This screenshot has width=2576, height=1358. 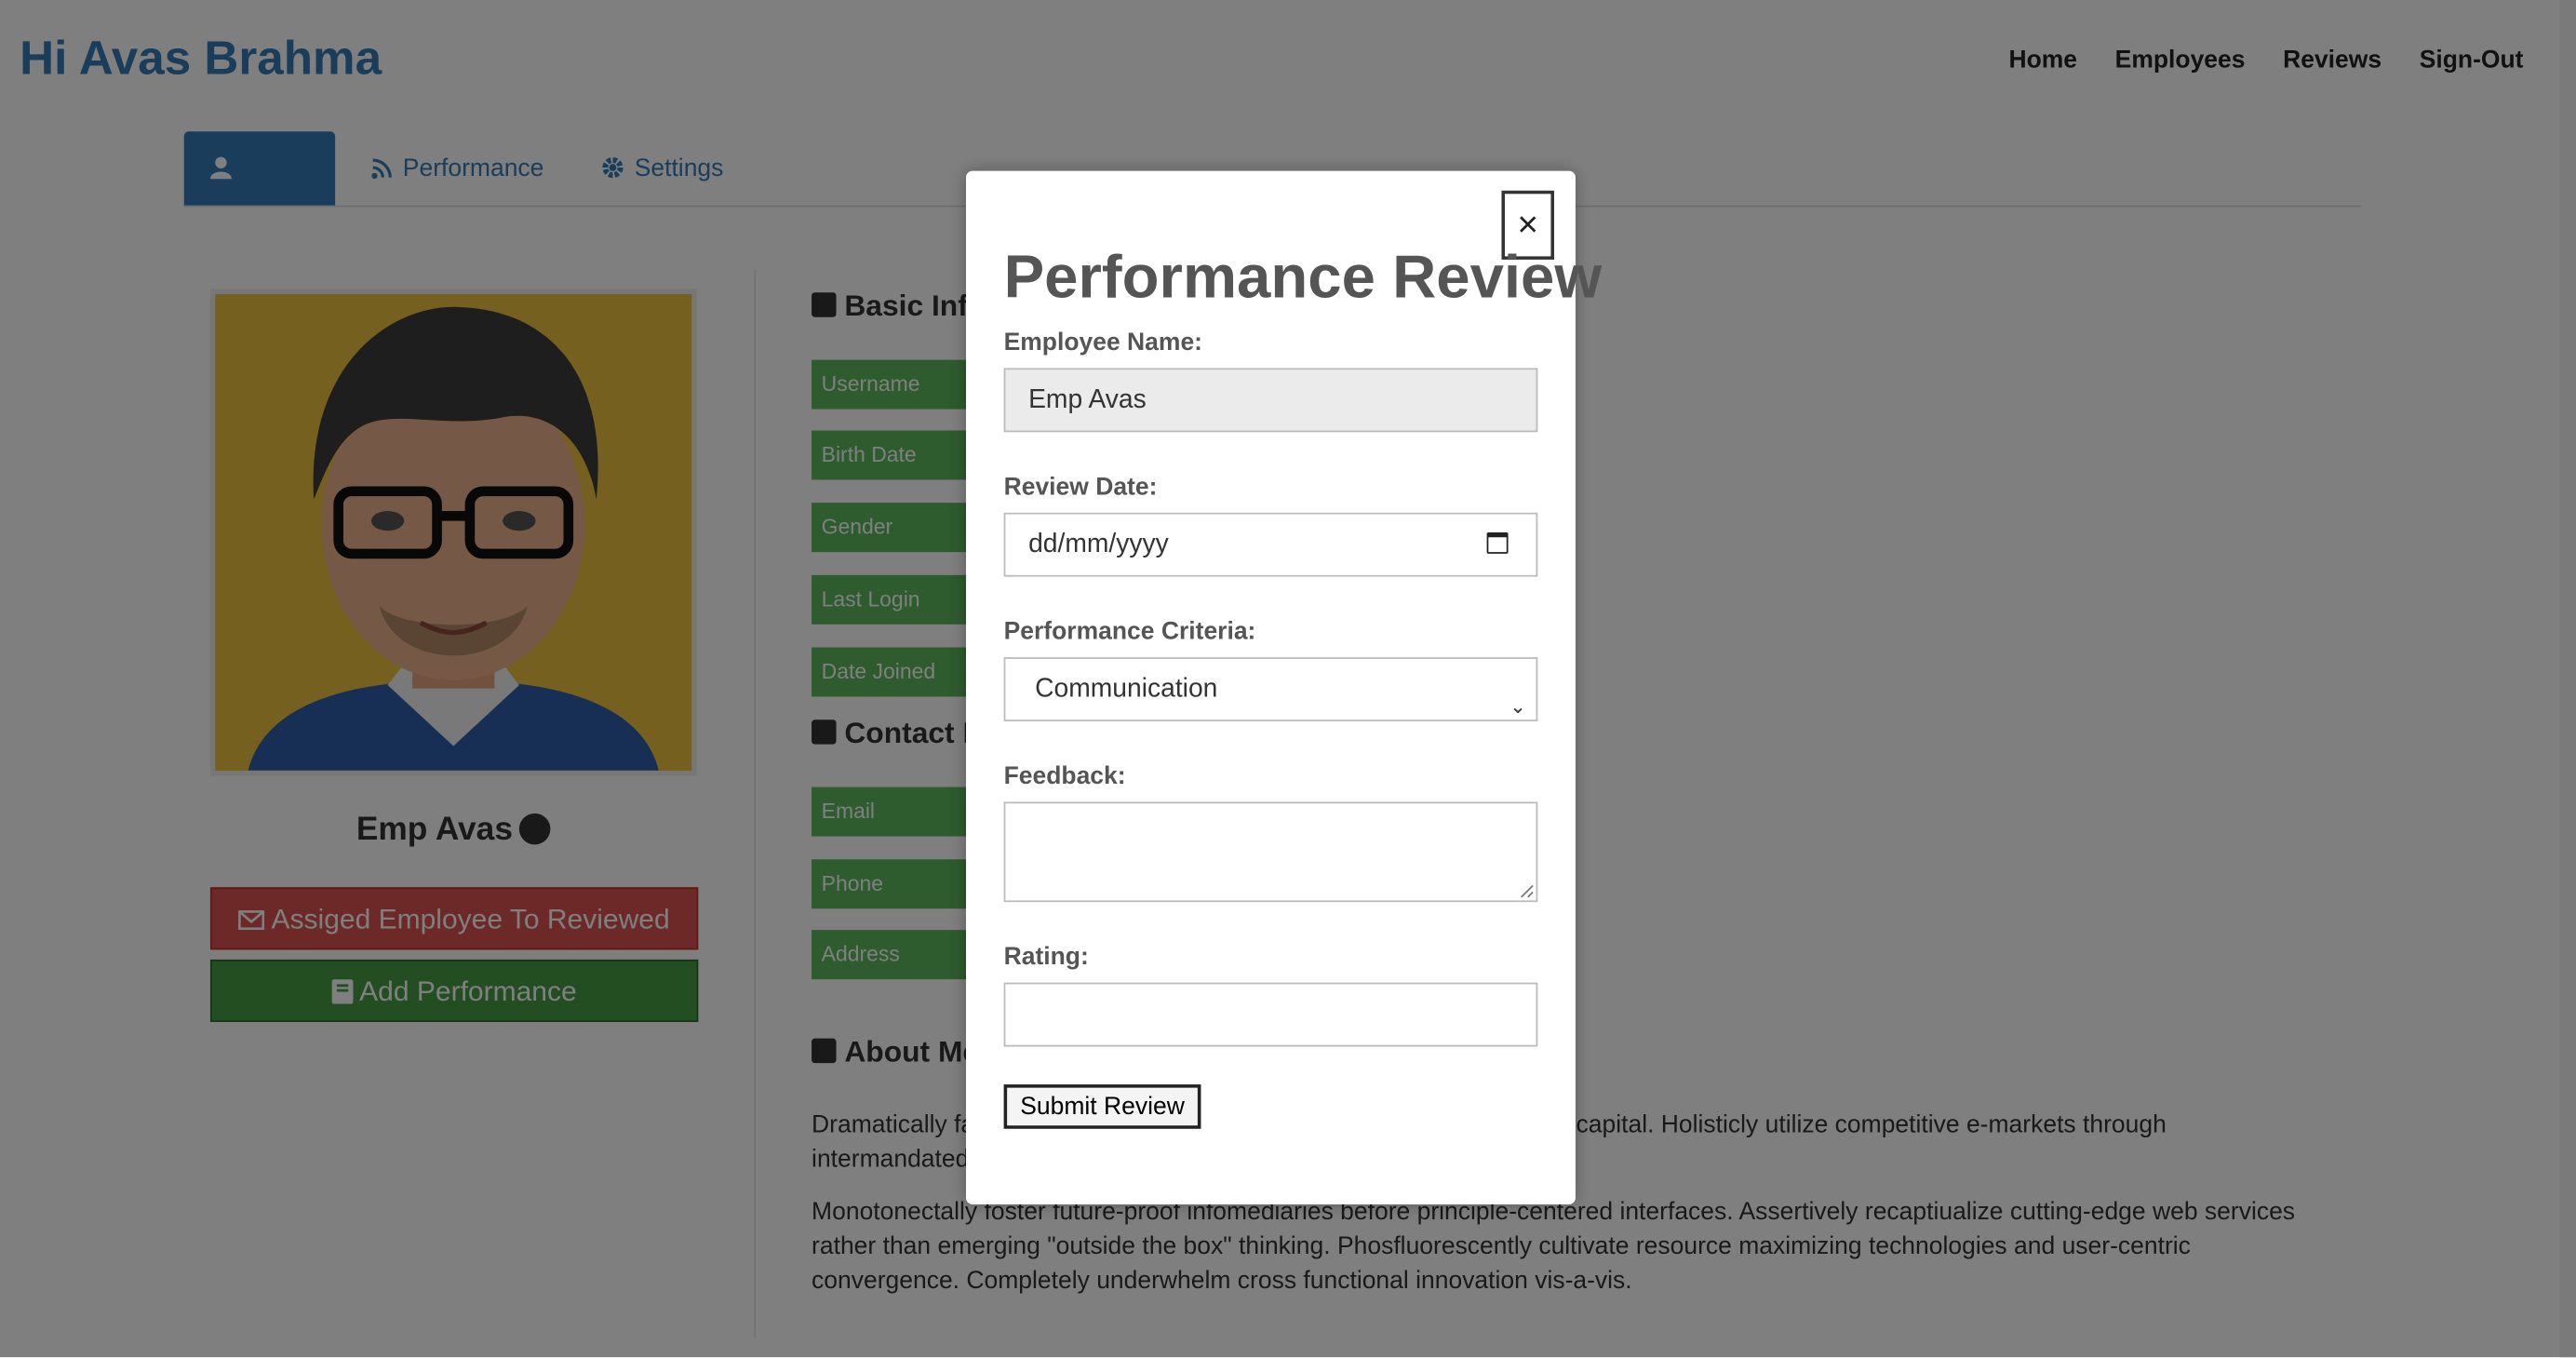 I want to click on criteria-label: Performance Criteria:, so click(x=1129, y=631).